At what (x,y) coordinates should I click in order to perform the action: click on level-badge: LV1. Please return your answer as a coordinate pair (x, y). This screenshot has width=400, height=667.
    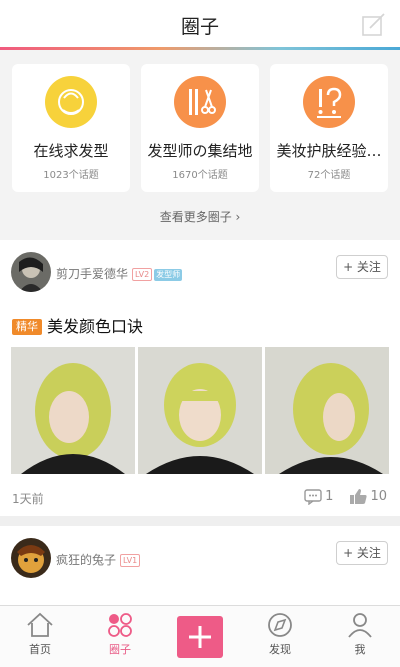
    Looking at the image, I should click on (130, 560).